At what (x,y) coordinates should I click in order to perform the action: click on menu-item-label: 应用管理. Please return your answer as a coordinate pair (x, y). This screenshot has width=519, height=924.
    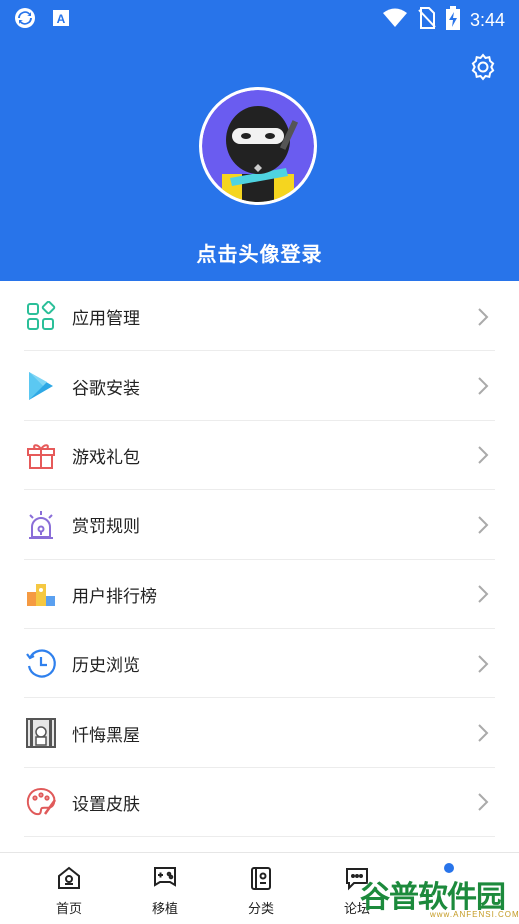
    Looking at the image, I should click on (106, 319).